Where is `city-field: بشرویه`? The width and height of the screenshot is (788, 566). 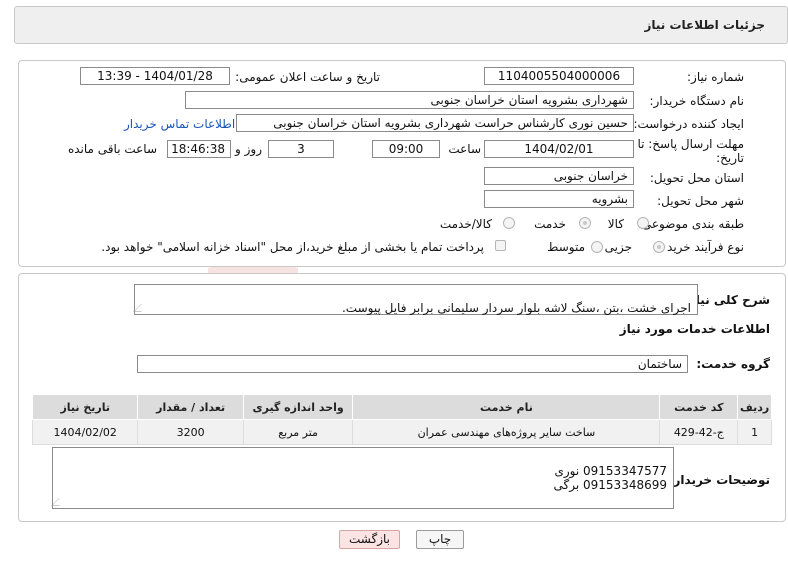 city-field: بشرویه is located at coordinates (559, 199).